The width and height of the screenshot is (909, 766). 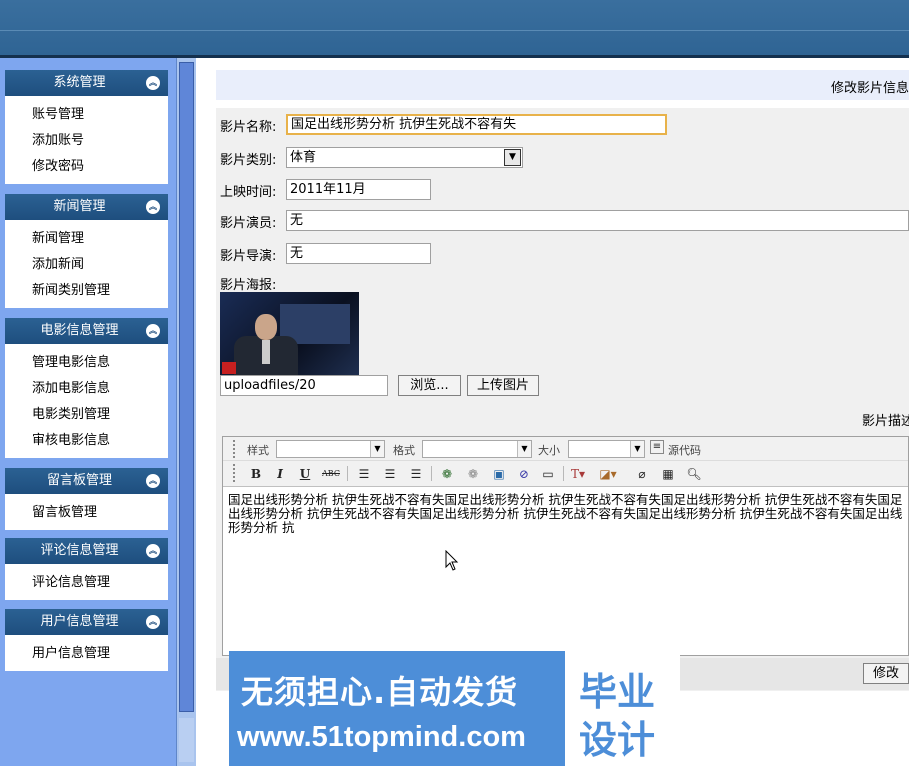 What do you see at coordinates (549, 450) in the screenshot?
I see `size-label: 大小` at bounding box center [549, 450].